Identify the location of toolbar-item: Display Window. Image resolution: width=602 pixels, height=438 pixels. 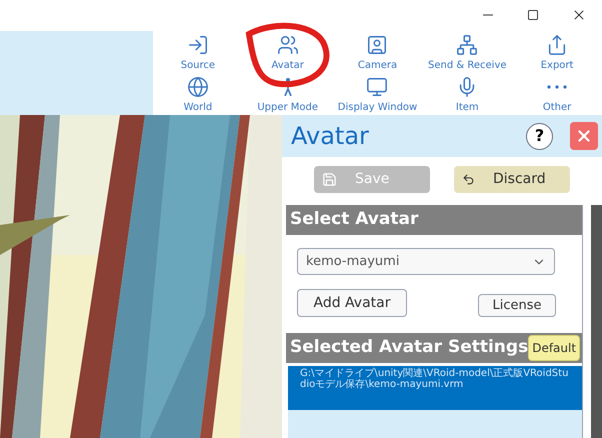
(377, 94).